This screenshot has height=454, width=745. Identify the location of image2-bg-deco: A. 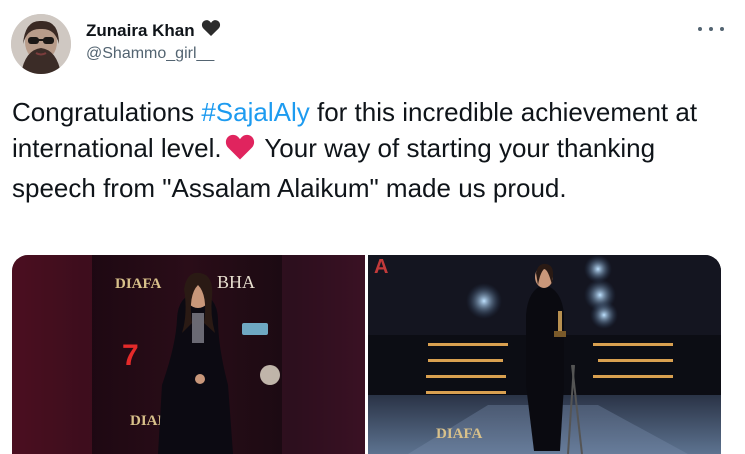
(381, 267).